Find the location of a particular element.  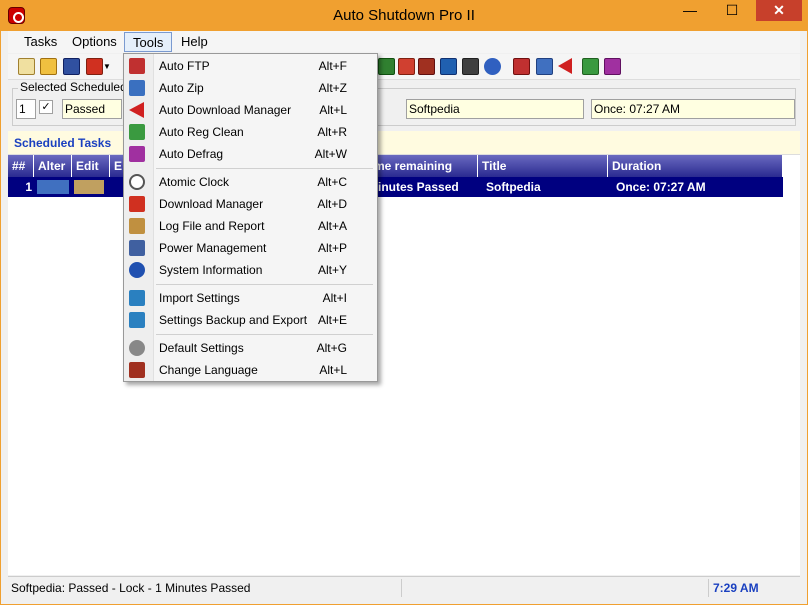

menu-item-shortcut: Alt+Z is located at coordinates (332, 88).